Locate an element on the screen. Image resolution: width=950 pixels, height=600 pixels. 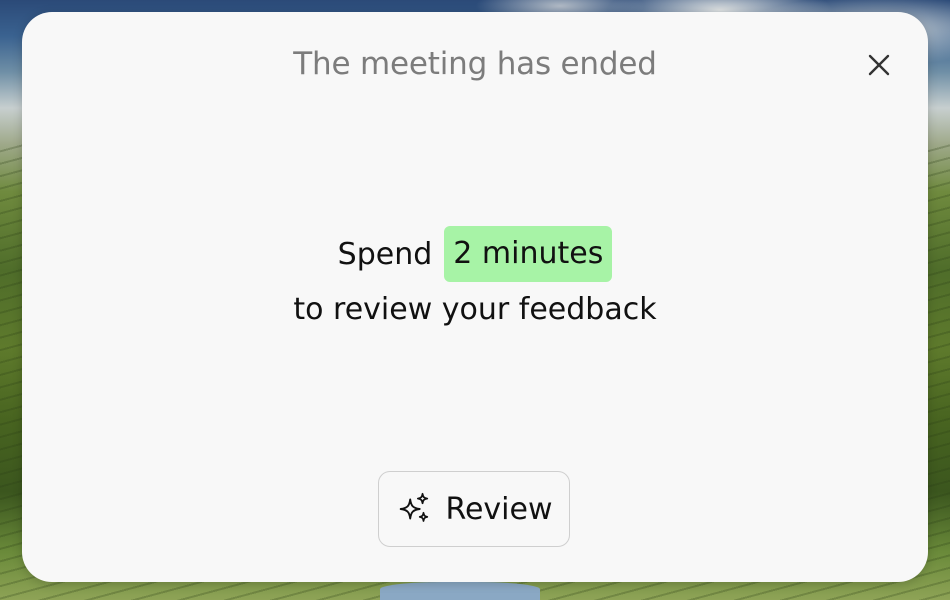
close-icon is located at coordinates (879, 65).